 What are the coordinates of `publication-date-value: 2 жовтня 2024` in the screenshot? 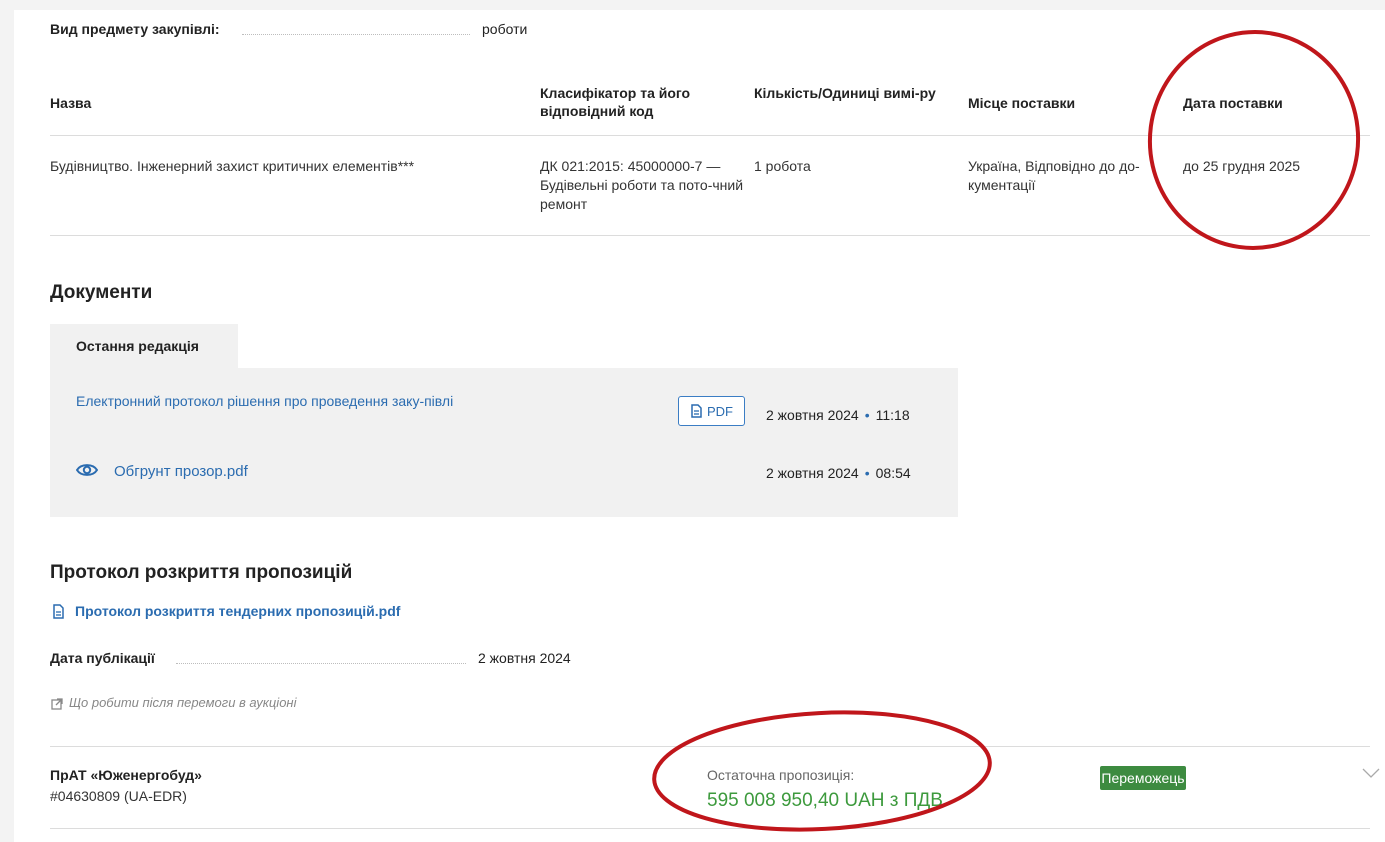 It's located at (524, 658).